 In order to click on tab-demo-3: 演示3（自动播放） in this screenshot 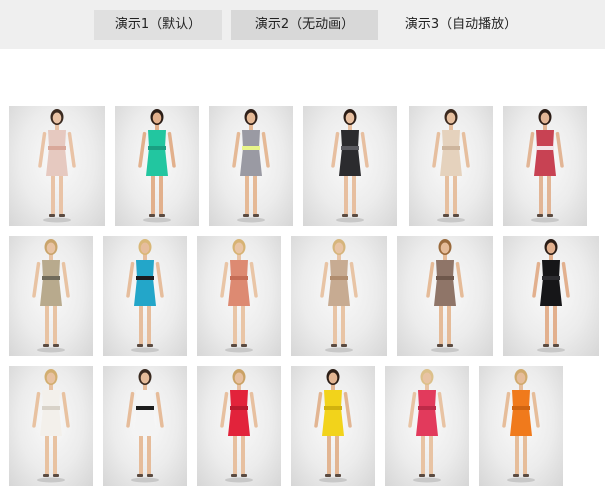, I will do `click(461, 25)`.